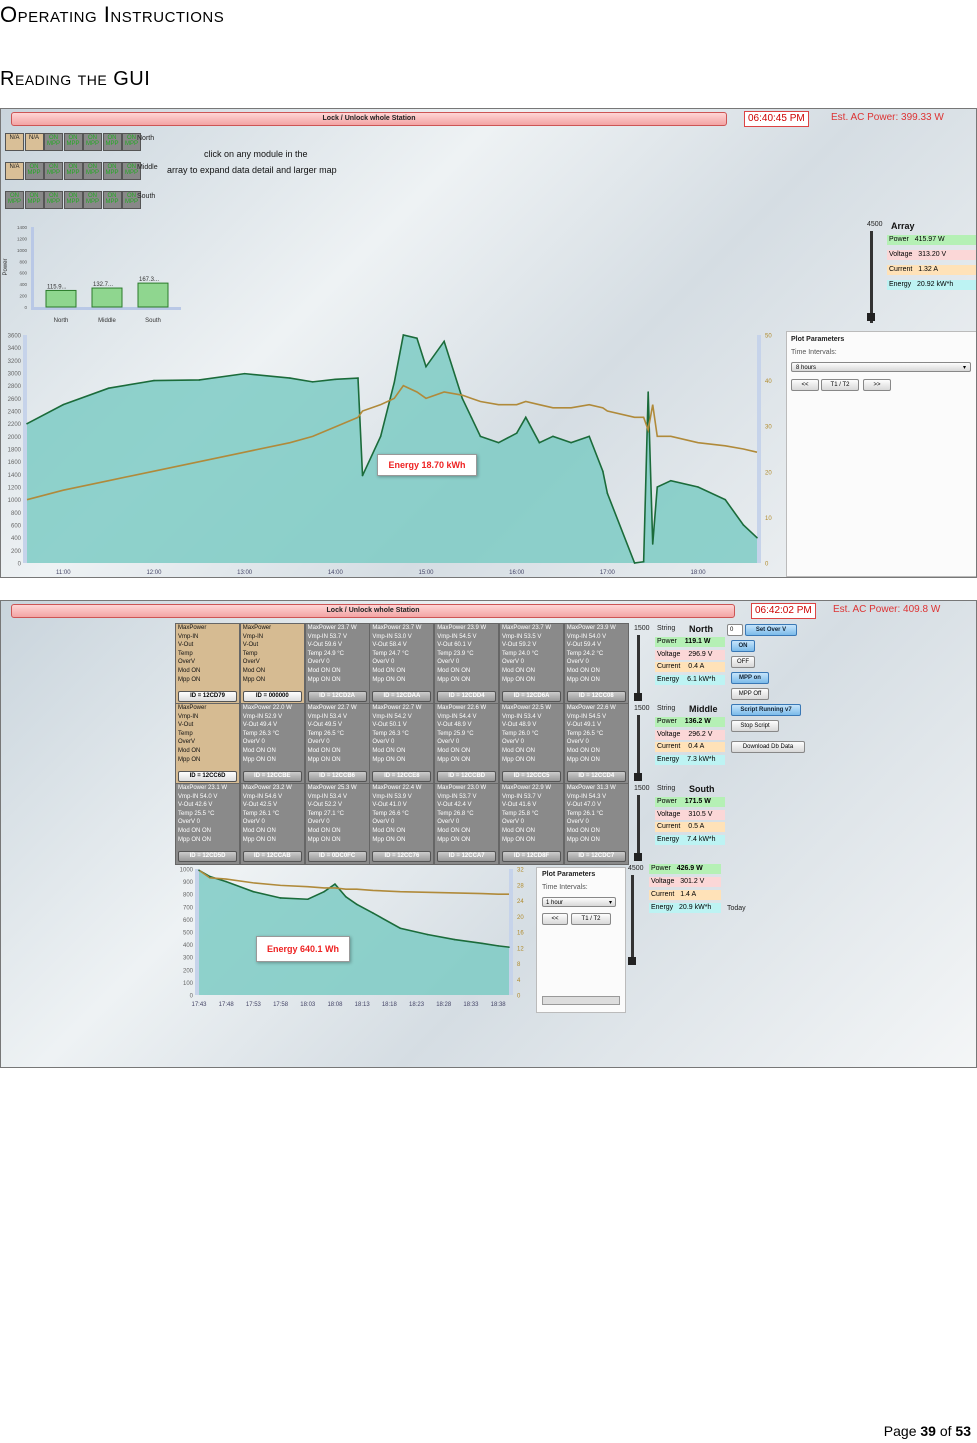  Describe the element at coordinates (272, 856) in the screenshot. I see `module-id-button: ID = 12CCAB` at that location.